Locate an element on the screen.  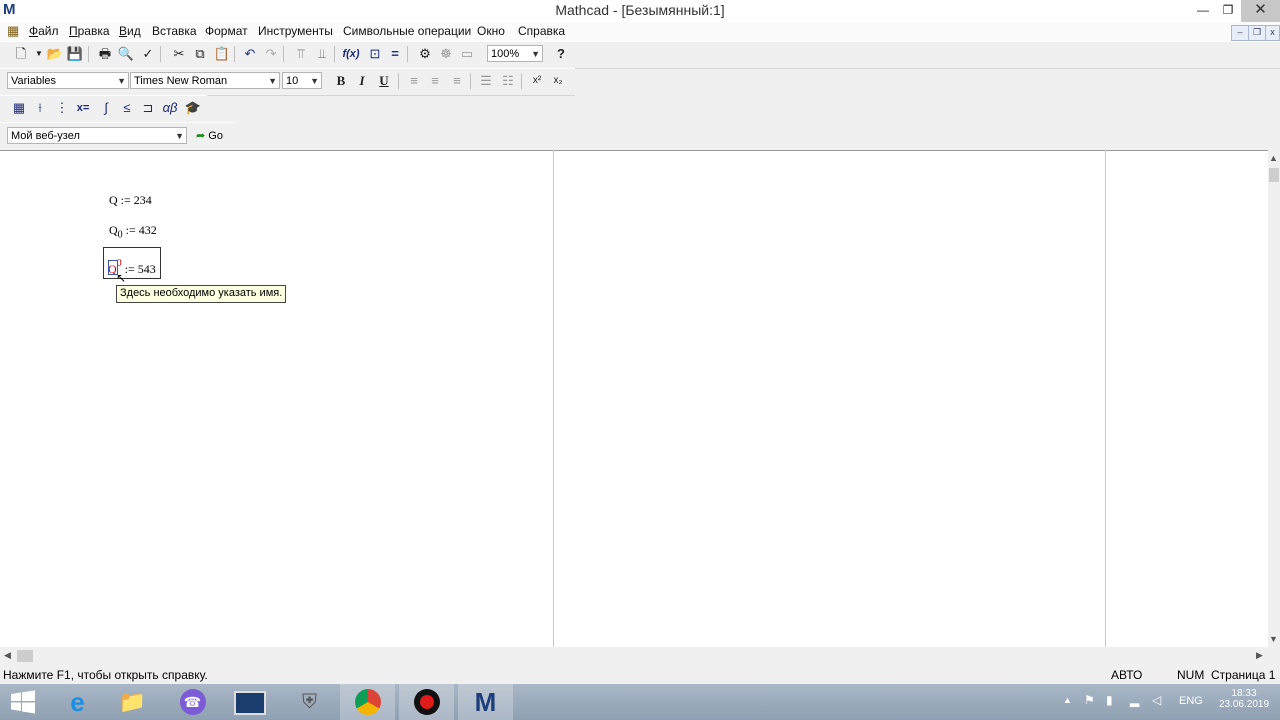
start-button is located at coordinates (23, 702).